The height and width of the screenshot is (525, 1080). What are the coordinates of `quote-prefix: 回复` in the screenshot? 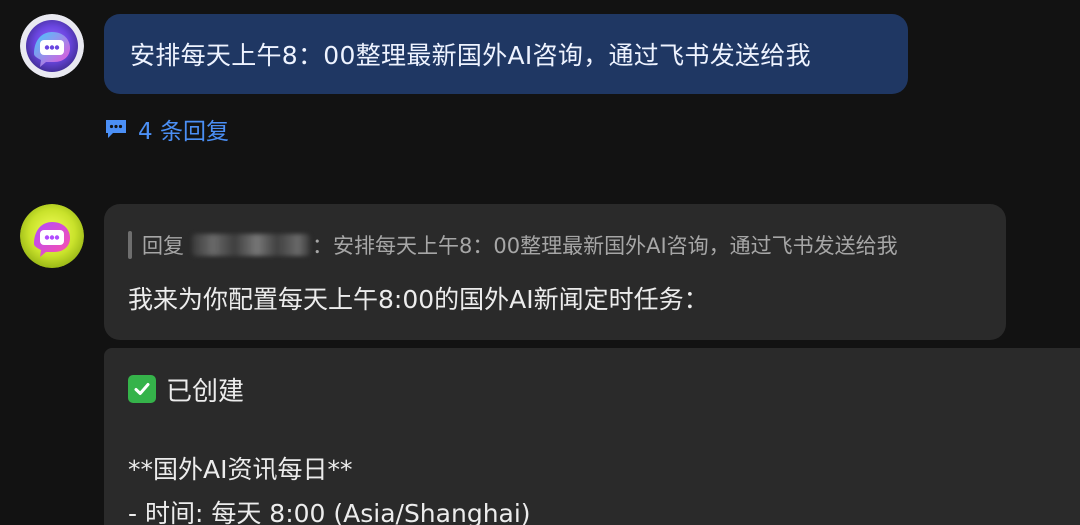 It's located at (163, 246).